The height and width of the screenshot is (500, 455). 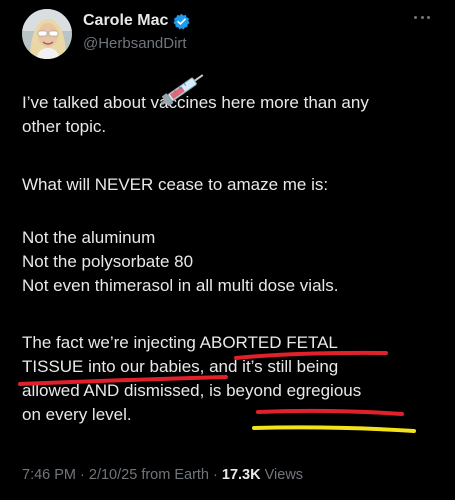 I want to click on tweet-time: 7:46 PM, so click(x=49, y=475).